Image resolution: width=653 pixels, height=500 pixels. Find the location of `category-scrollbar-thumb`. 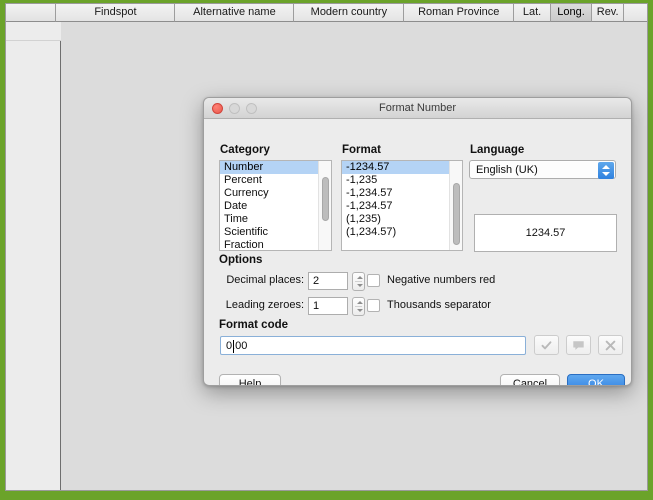

category-scrollbar-thumb is located at coordinates (325, 199).